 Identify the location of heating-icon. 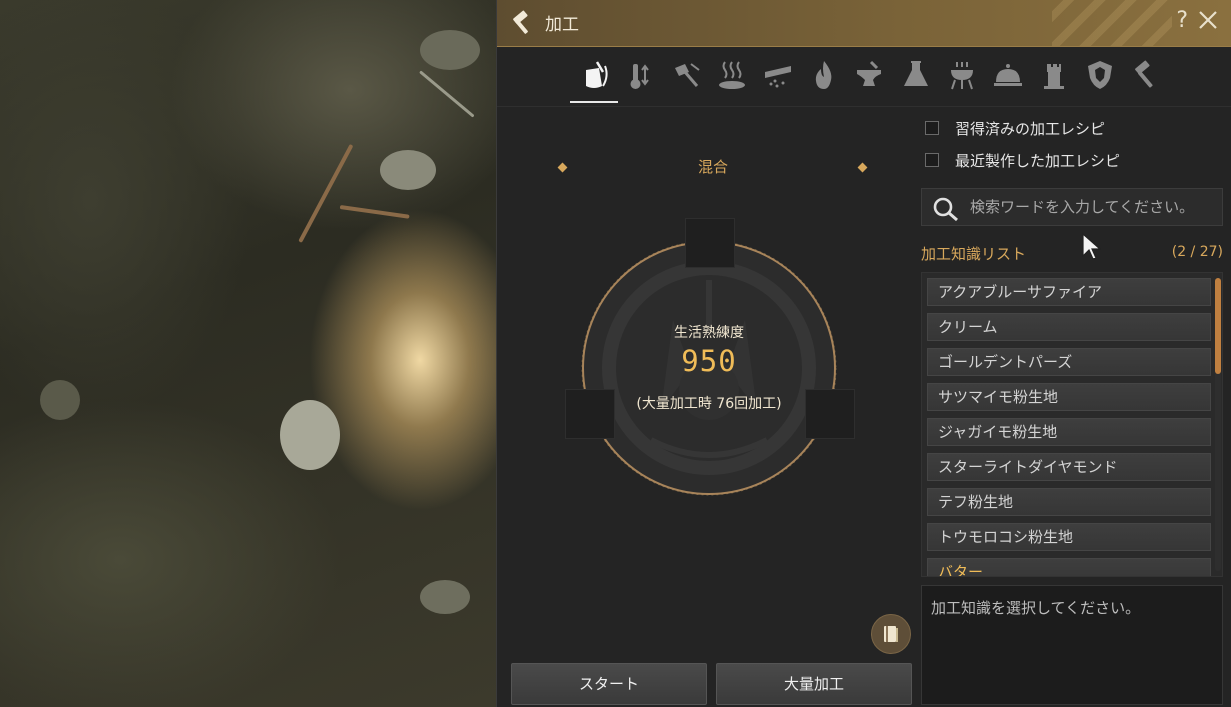
(639, 76).